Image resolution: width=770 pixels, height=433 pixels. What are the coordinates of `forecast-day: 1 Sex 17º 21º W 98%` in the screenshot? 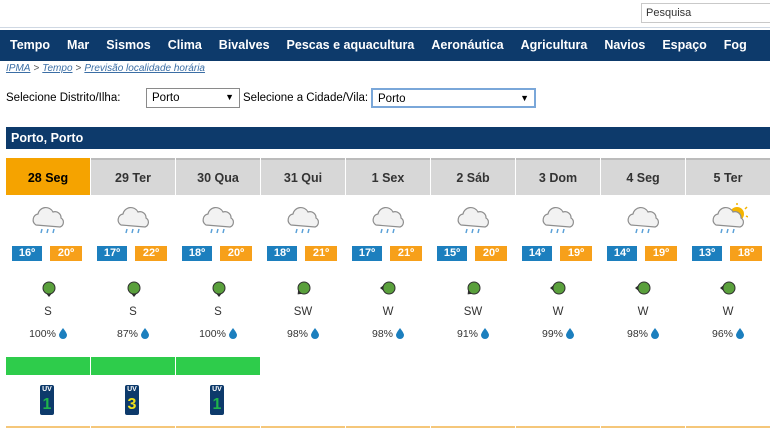 It's located at (388, 295).